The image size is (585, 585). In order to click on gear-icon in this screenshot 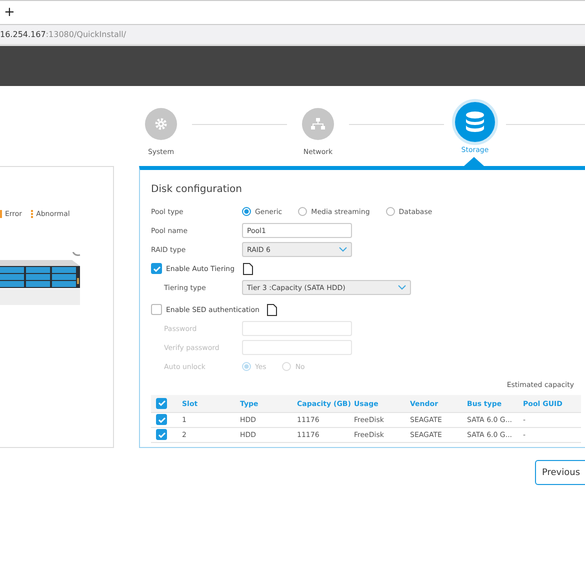, I will do `click(161, 124)`.